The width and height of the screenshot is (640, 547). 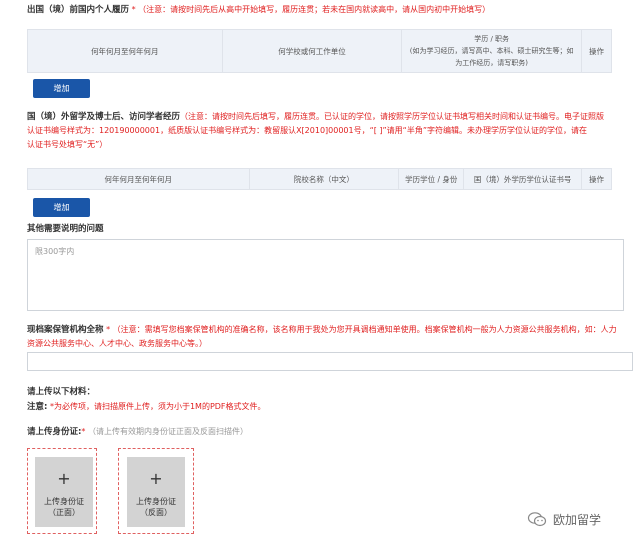 What do you see at coordinates (61, 88) in the screenshot?
I see `add-domestic-history-button: 增加` at bounding box center [61, 88].